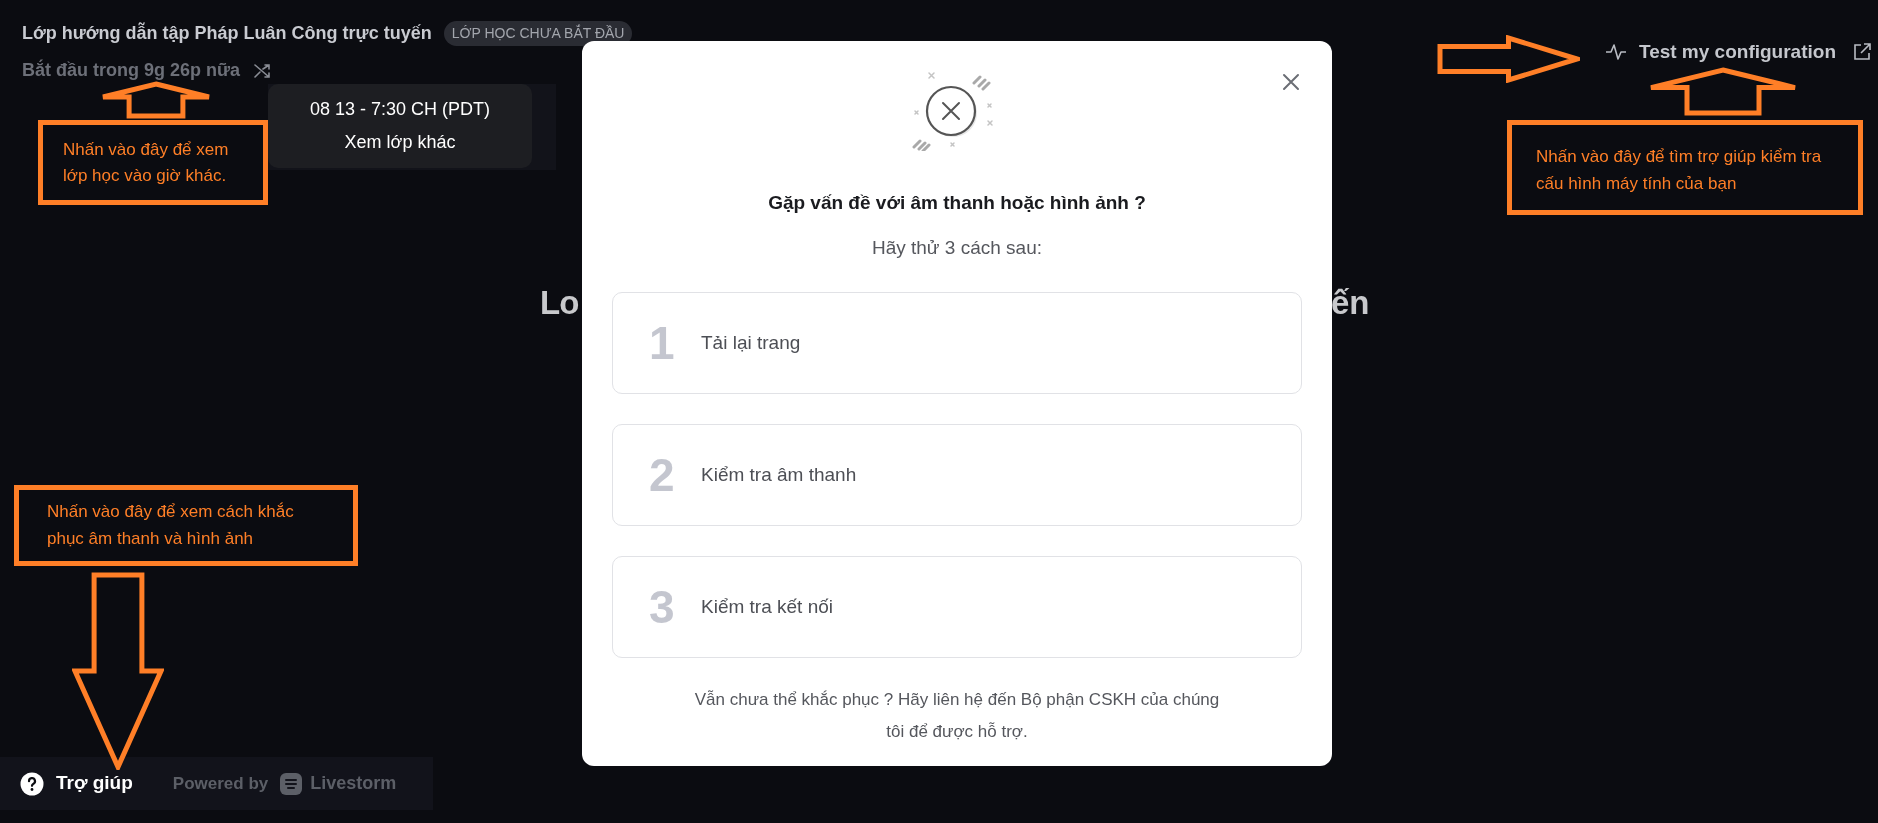 The image size is (1878, 823). Describe the element at coordinates (957, 203) in the screenshot. I see `modal-title: Gặp vấn đề với âm thanh hoặc hình ảnh ?` at that location.